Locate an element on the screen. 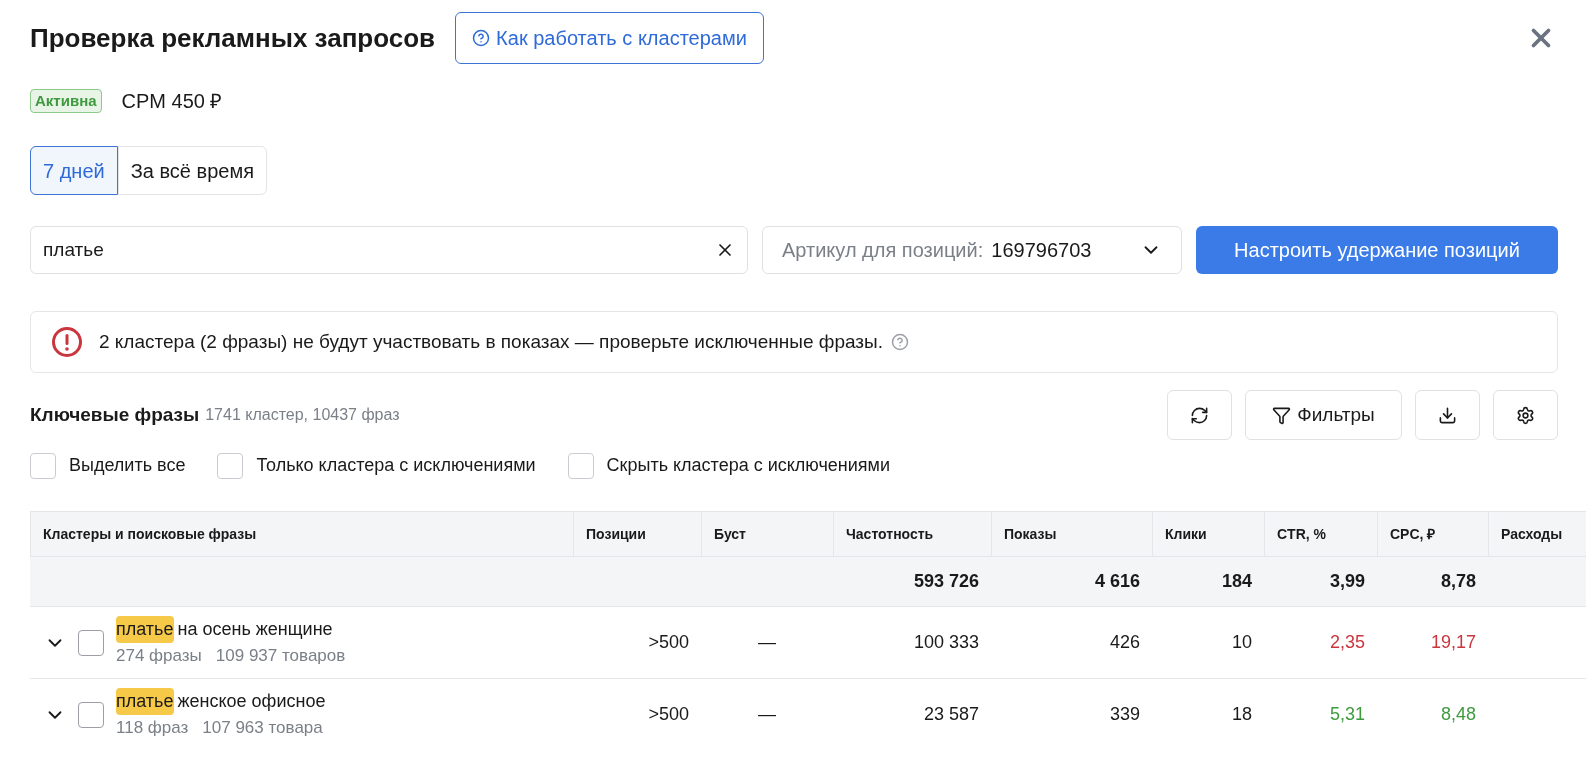 This screenshot has height=760, width=1586. checkbox-label: Скрыть кластера с исключениями is located at coordinates (748, 465).